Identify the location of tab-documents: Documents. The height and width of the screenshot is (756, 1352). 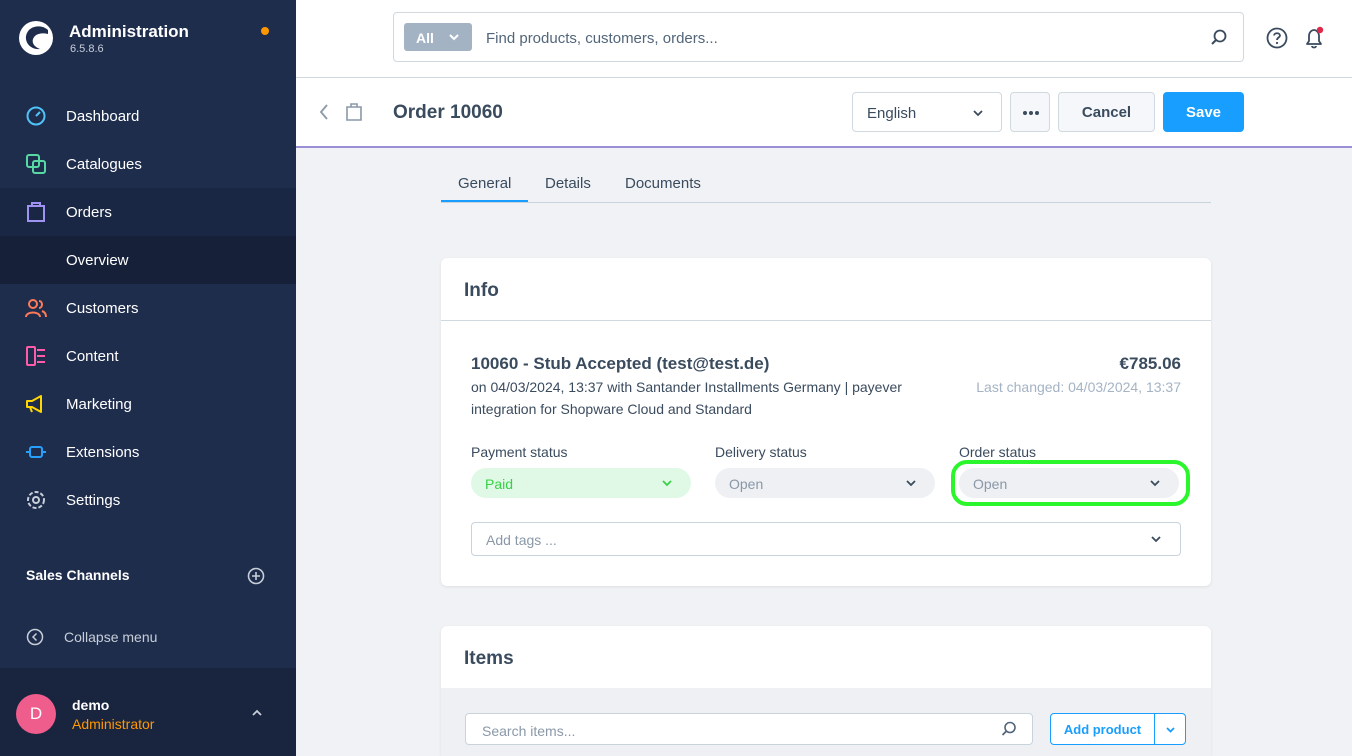
(663, 183).